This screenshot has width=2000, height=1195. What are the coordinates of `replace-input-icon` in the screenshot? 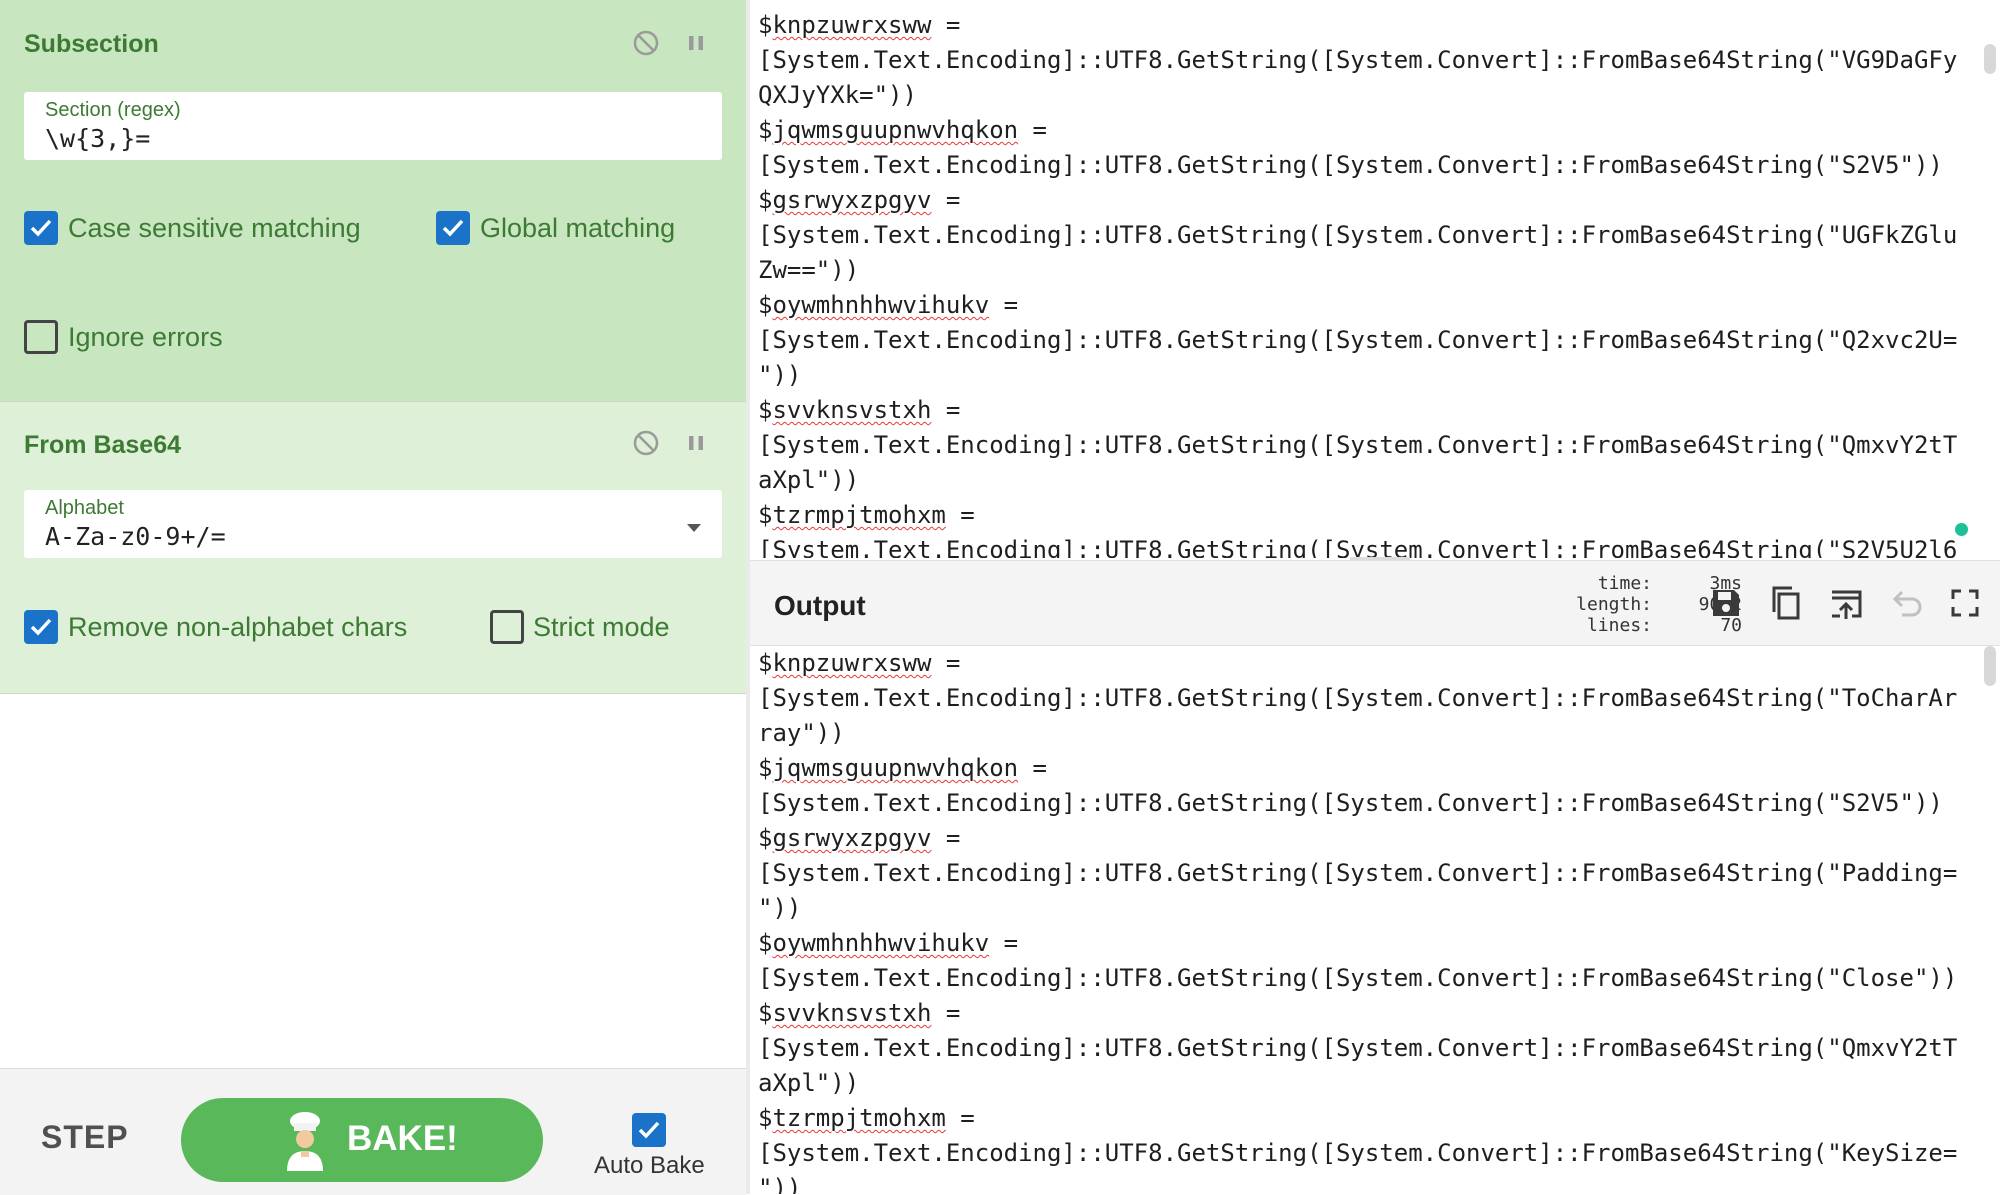 It's located at (1846, 603).